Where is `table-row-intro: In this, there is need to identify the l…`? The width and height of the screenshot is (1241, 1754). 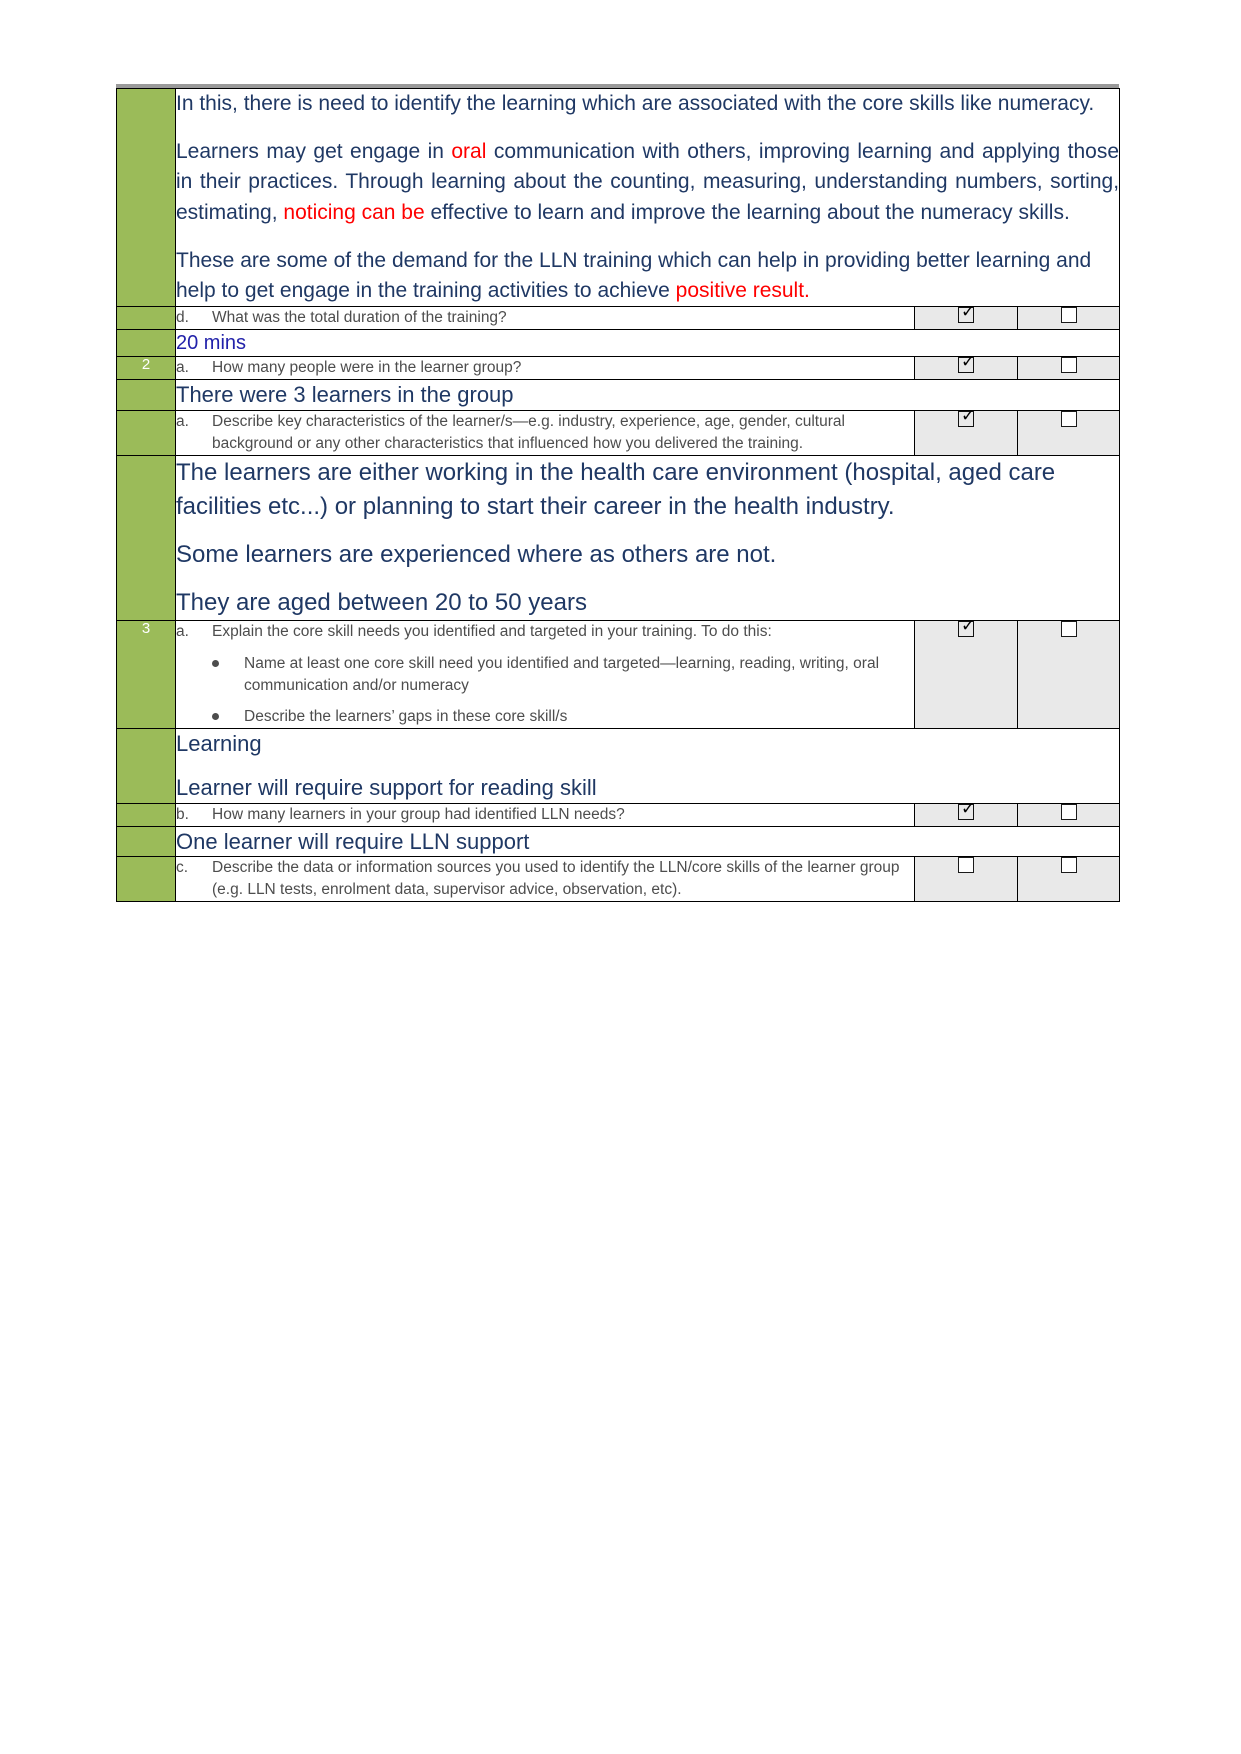
table-row-intro: In this, there is need to identify the l… is located at coordinates (618, 197).